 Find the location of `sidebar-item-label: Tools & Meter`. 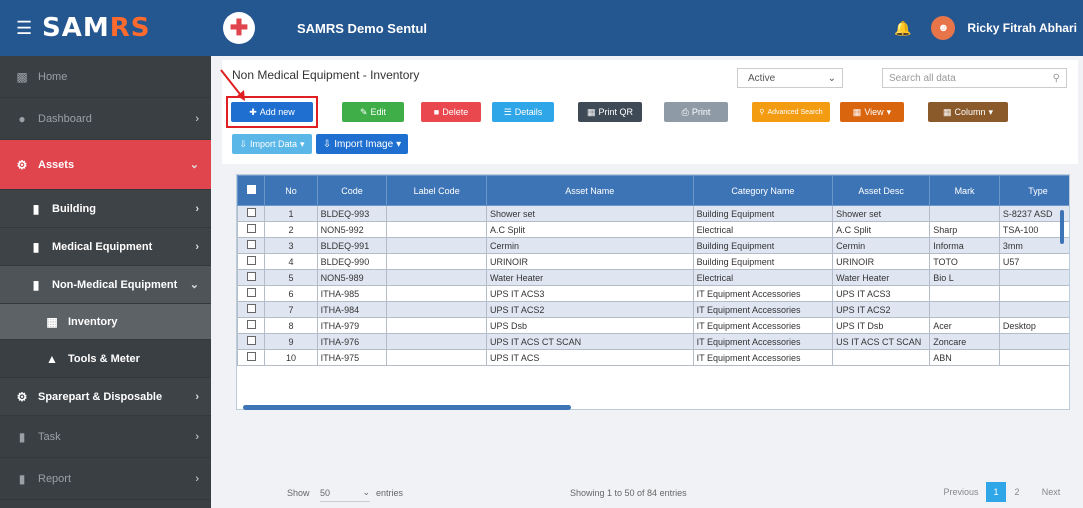

sidebar-item-label: Tools & Meter is located at coordinates (104, 358).